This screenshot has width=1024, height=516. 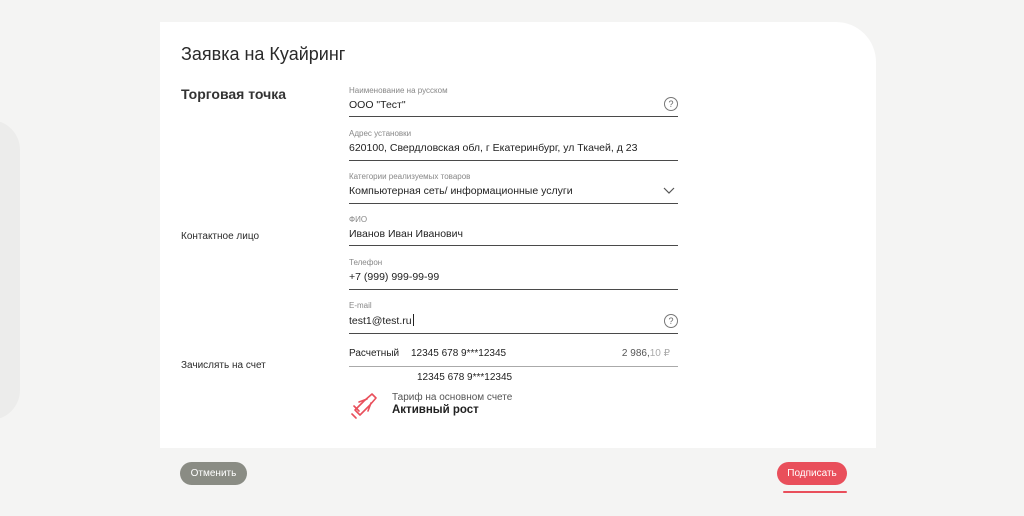 I want to click on tariff-label: Тариф на основном счете, so click(x=452, y=397).